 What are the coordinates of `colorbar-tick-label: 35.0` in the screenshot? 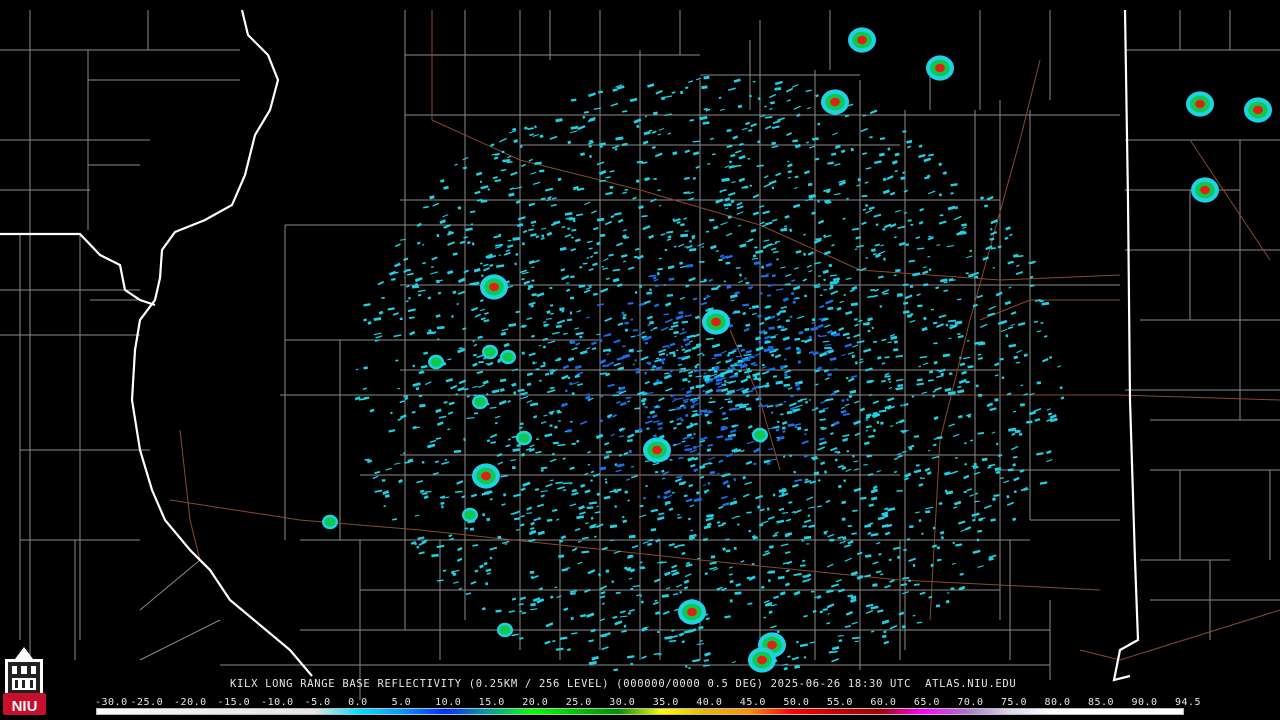 It's located at (665, 702).